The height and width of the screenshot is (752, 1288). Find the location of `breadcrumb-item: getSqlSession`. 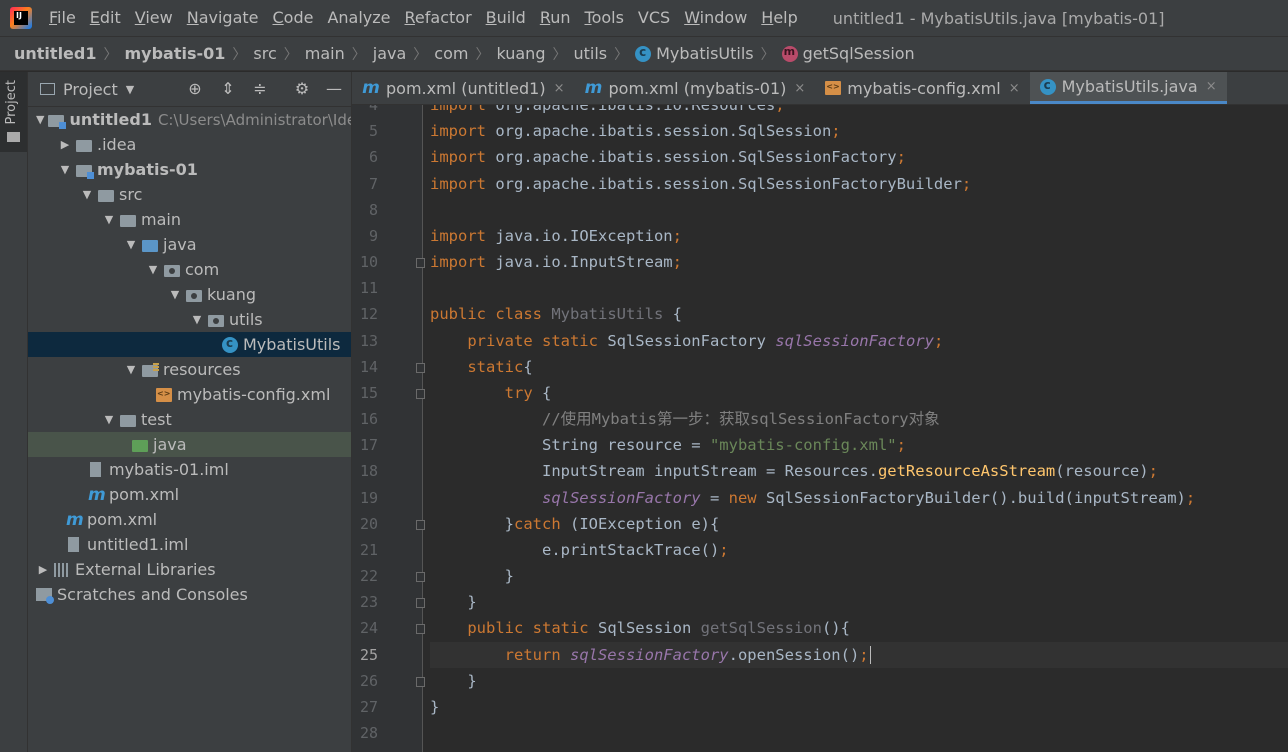

breadcrumb-item: getSqlSession is located at coordinates (848, 53).